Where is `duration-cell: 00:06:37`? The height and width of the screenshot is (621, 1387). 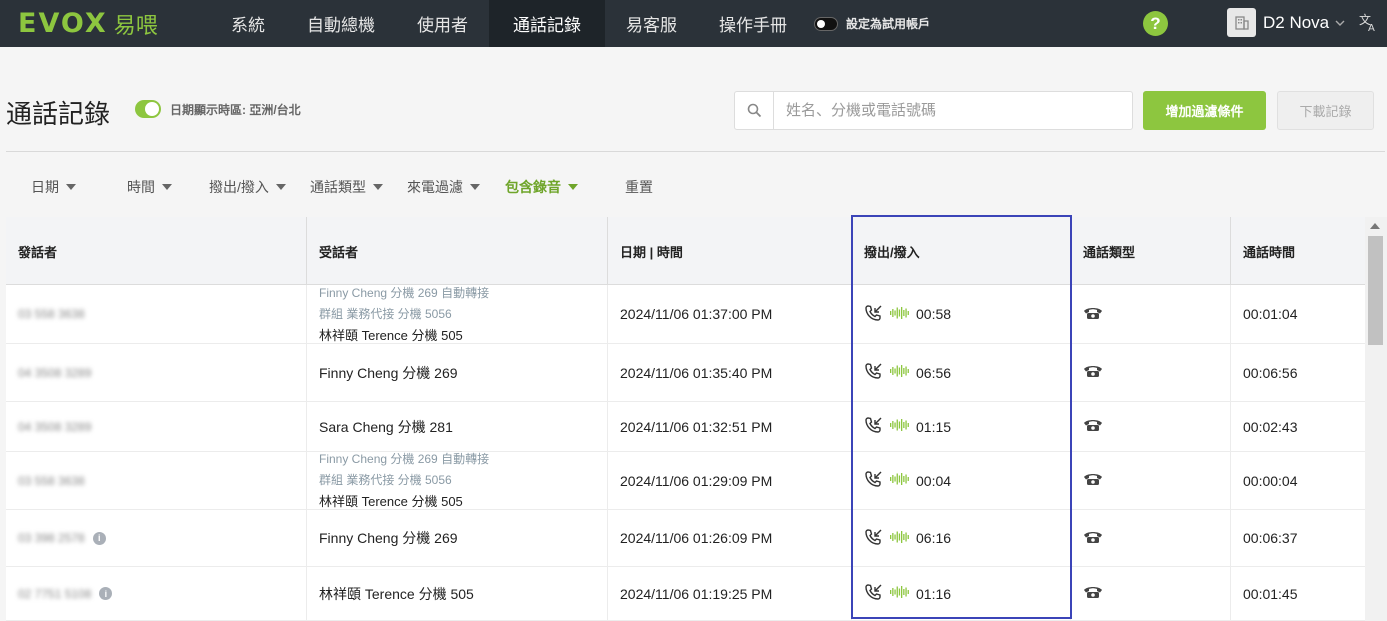 duration-cell: 00:06:37 is located at coordinates (1297, 538).